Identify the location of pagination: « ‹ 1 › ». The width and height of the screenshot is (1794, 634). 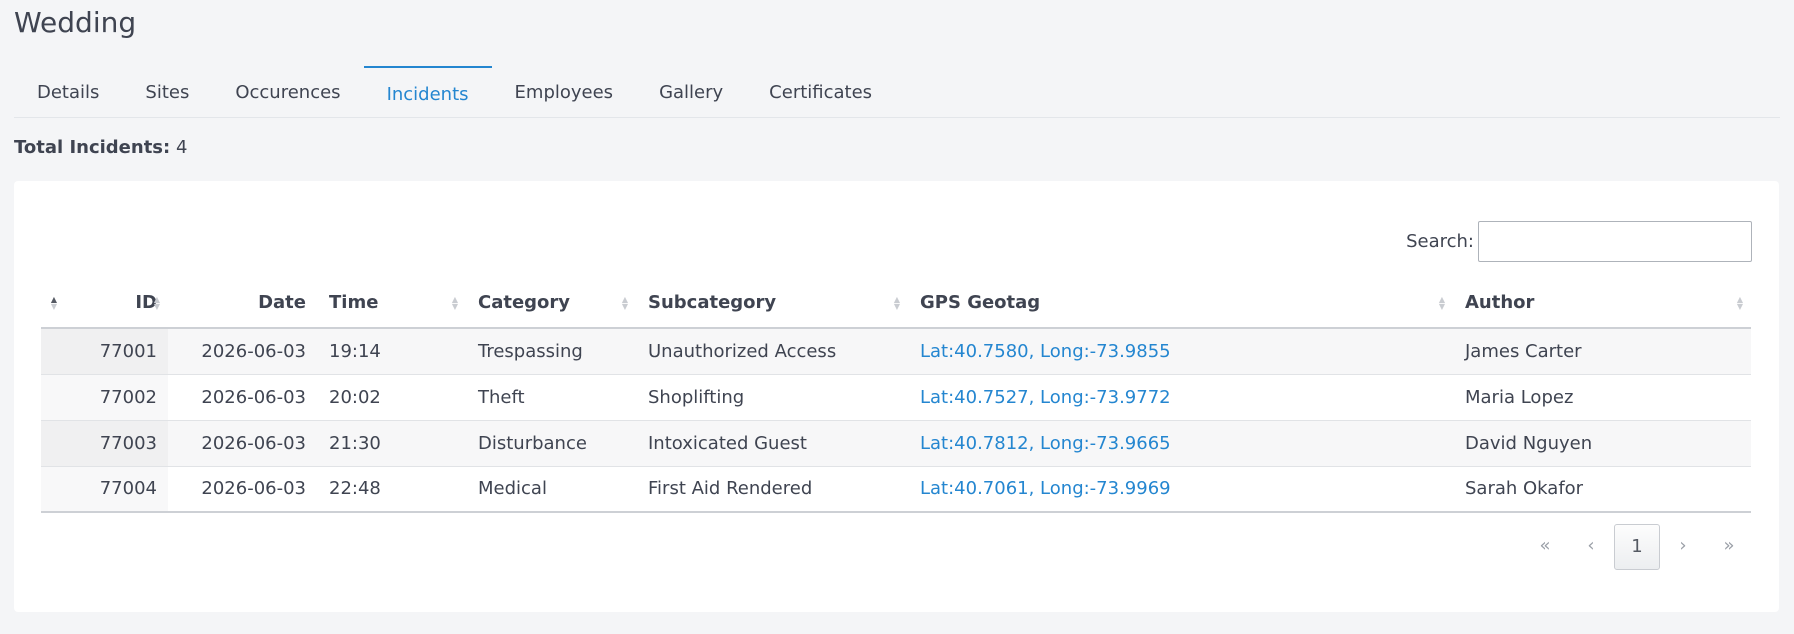
(1637, 547).